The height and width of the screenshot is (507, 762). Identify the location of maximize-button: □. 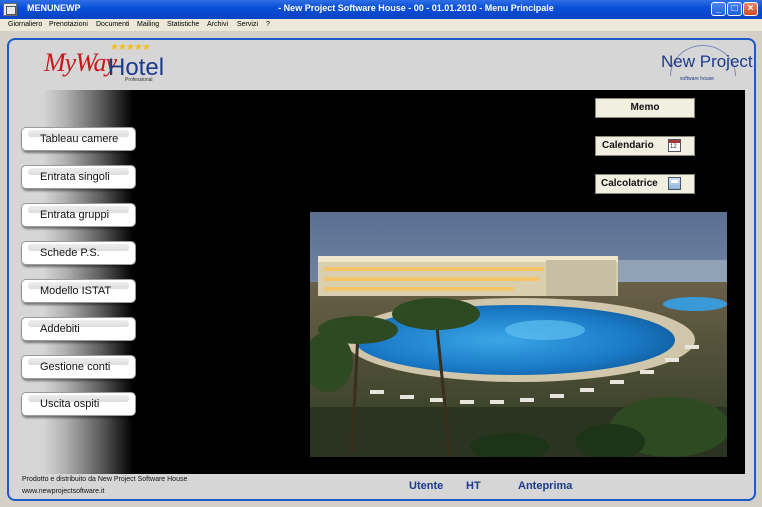
(734, 9).